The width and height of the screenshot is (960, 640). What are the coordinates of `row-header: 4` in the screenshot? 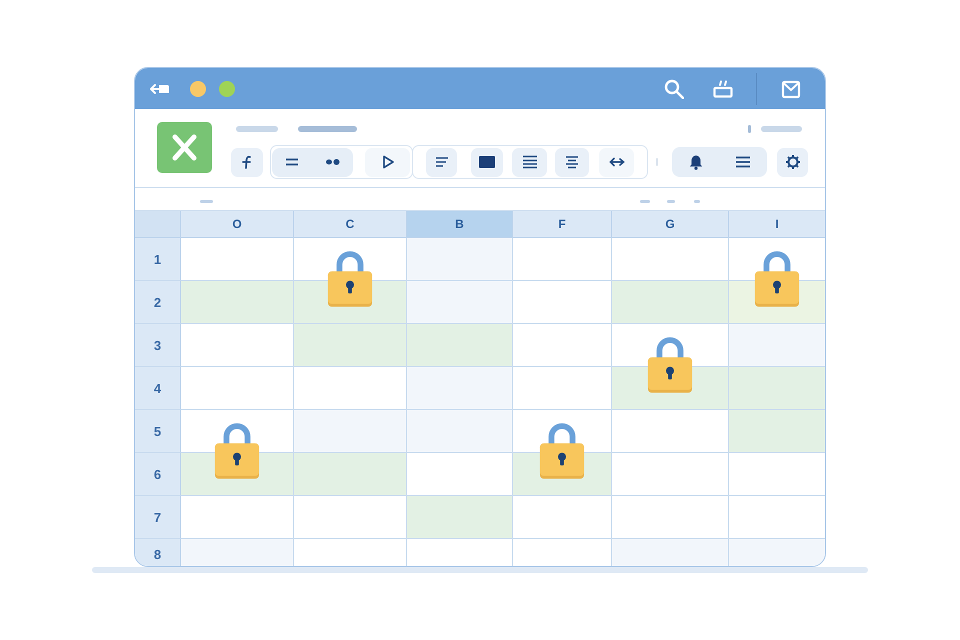 It's located at (158, 388).